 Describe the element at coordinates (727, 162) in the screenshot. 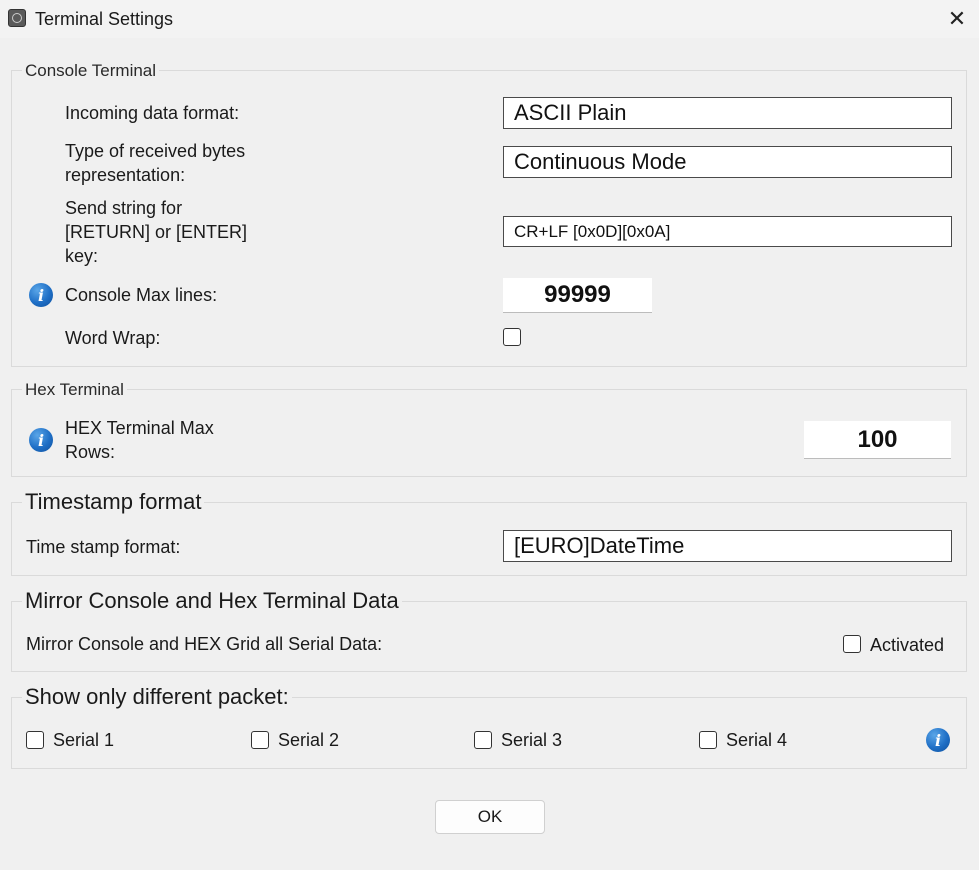

I see `received-bytes-select: Continuous Mode` at that location.